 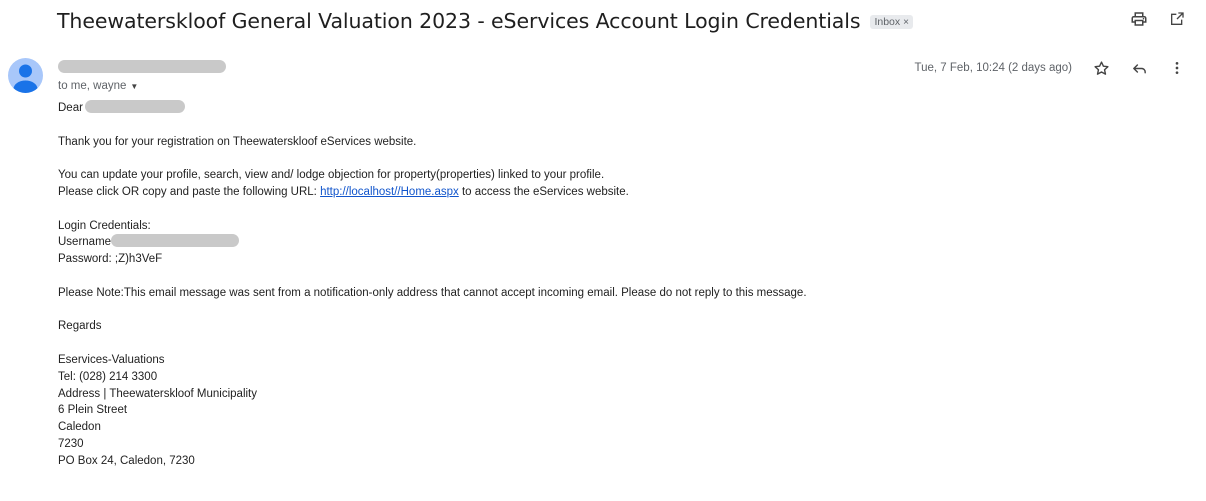 I want to click on signature-line: 7230, so click(x=71, y=443).